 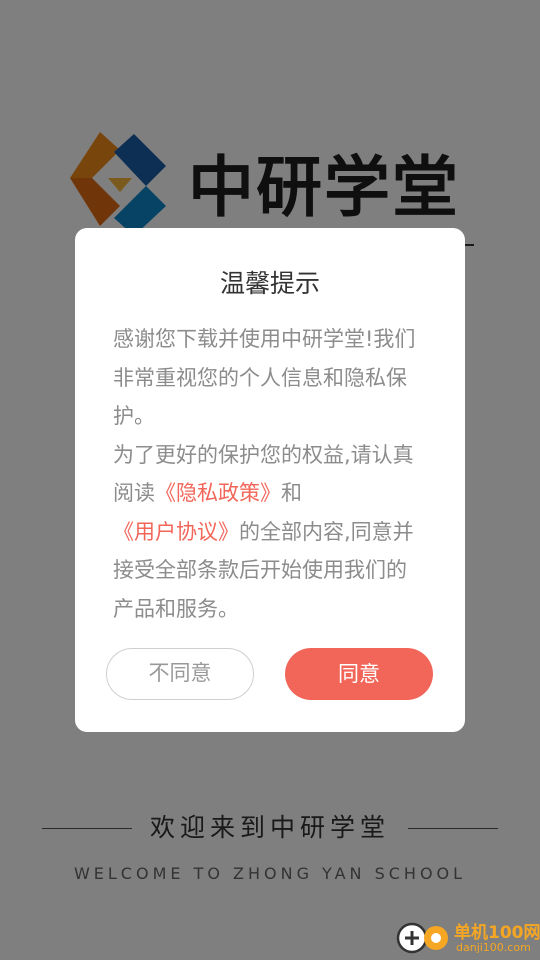 I want to click on site-watermark: 单机100网 danji100.com, so click(x=466, y=936).